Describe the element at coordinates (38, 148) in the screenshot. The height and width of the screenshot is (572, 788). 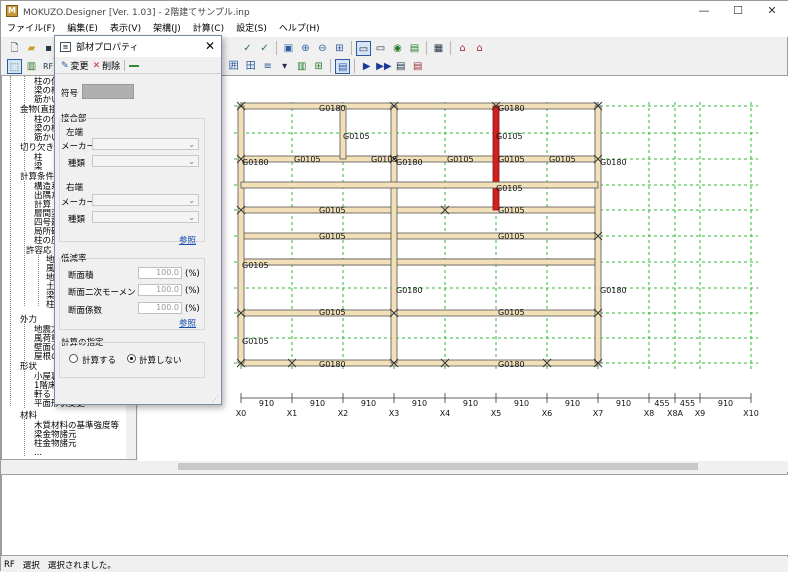
I see `tree-item: 切り欠き(` at that location.